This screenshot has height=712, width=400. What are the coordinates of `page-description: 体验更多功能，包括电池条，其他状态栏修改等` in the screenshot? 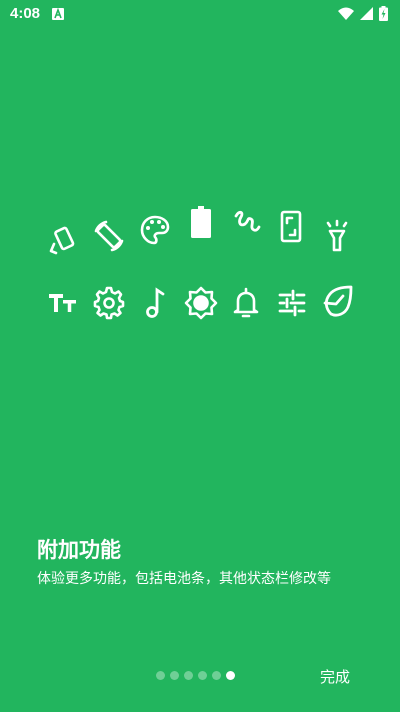 It's located at (184, 579).